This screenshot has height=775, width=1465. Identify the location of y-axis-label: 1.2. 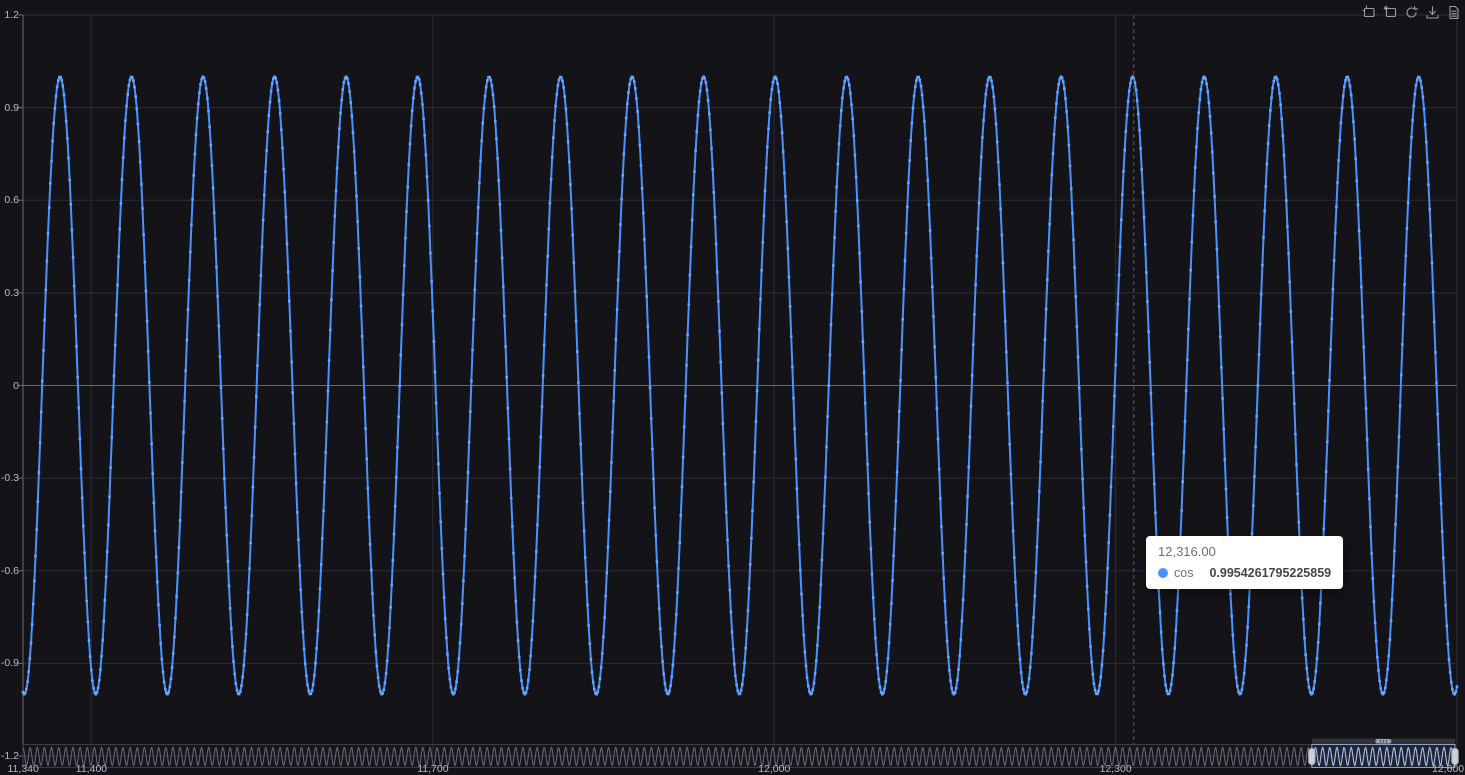
(11, 15).